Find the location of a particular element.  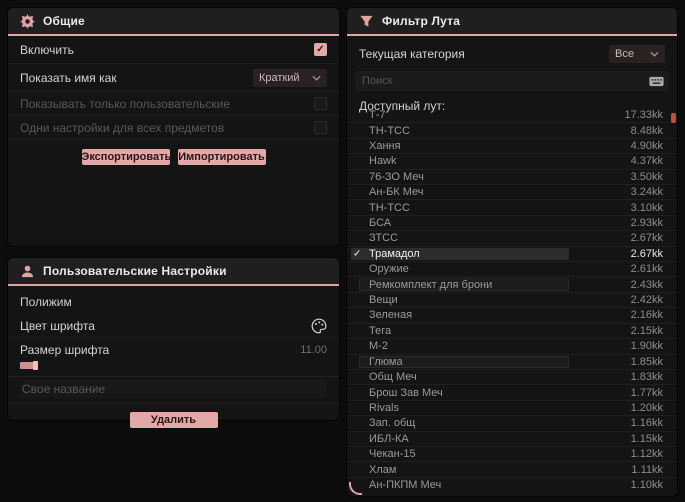

search-input is located at coordinates (504, 81).